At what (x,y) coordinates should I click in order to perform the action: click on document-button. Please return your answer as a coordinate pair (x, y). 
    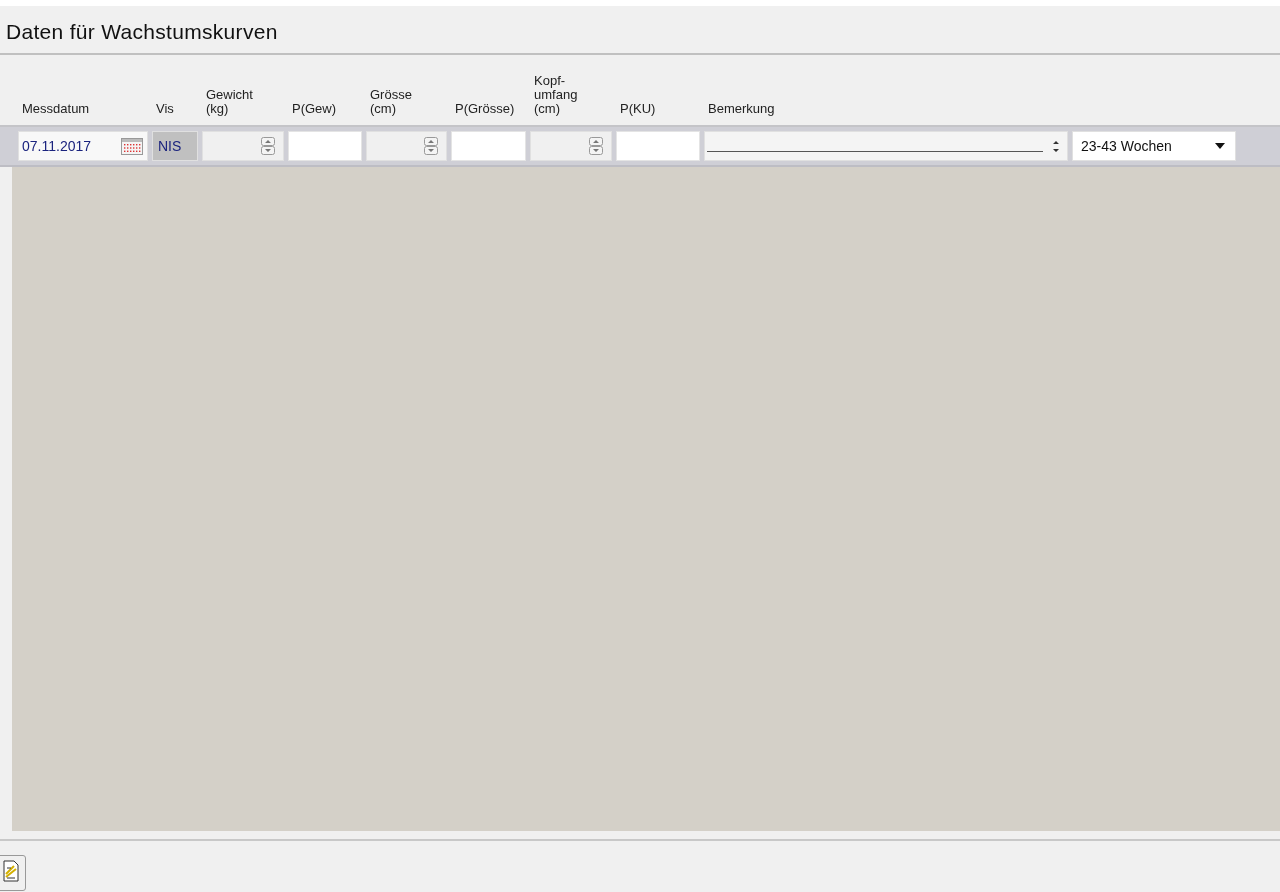
    Looking at the image, I should click on (13, 873).